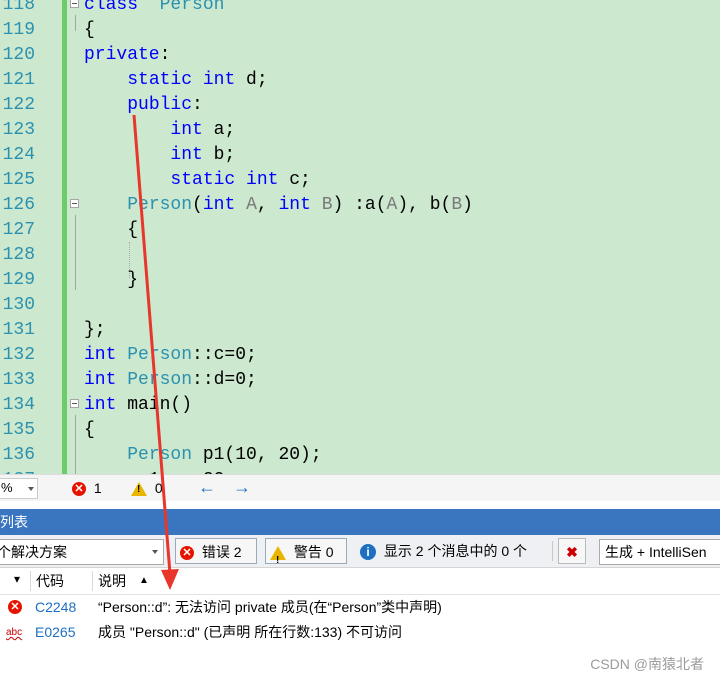 Image resolution: width=720 pixels, height=682 pixels. What do you see at coordinates (19, 488) in the screenshot?
I see `zoom-dropdown: %` at bounding box center [19, 488].